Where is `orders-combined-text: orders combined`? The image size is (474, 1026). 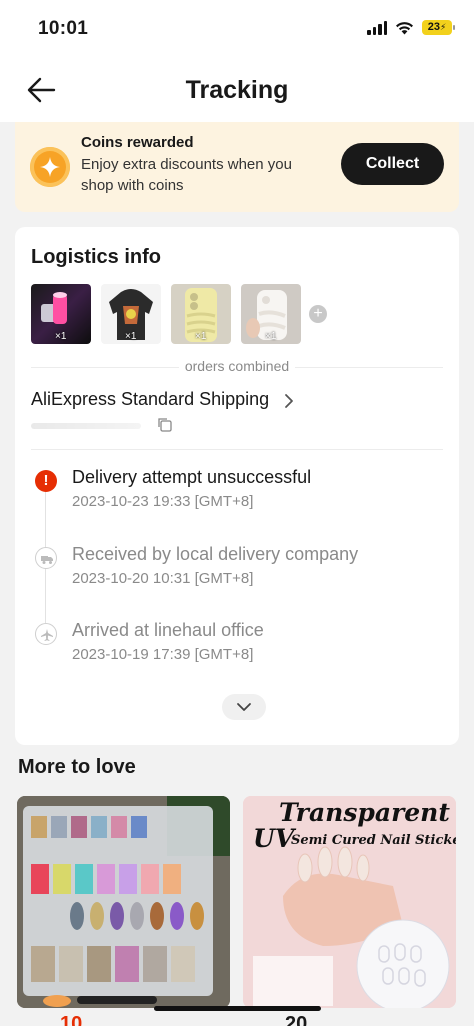
orders-combined-text: orders combined is located at coordinates (237, 366).